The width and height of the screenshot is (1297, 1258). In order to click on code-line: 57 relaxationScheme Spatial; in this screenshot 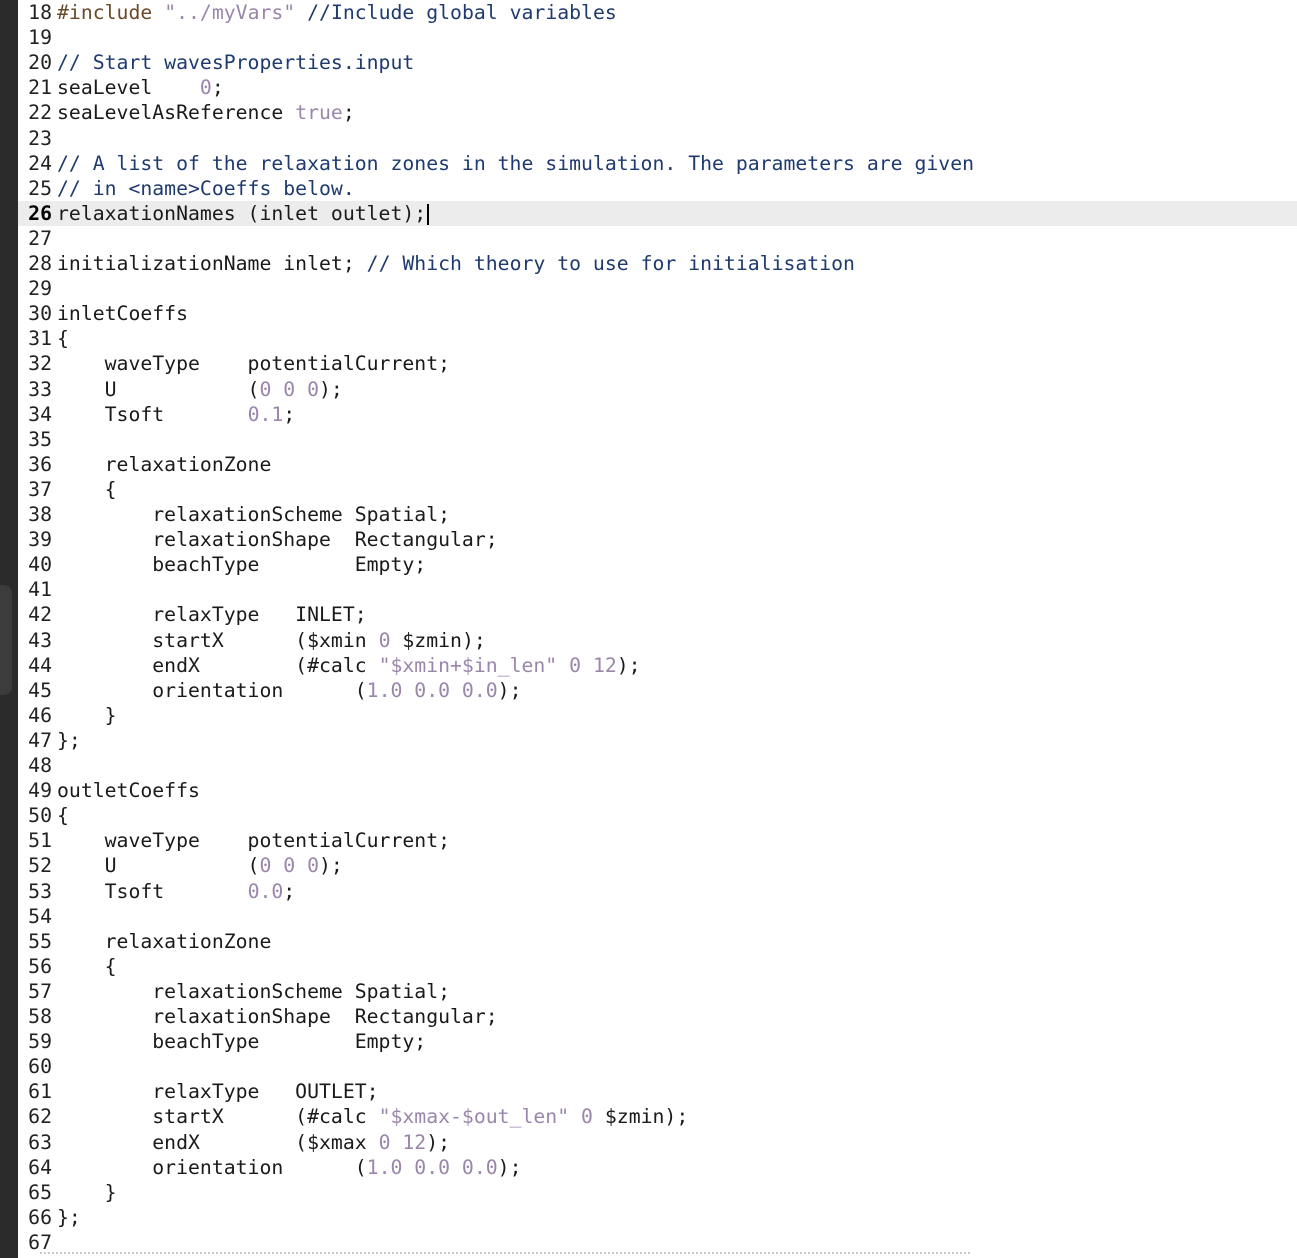, I will do `click(657, 991)`.